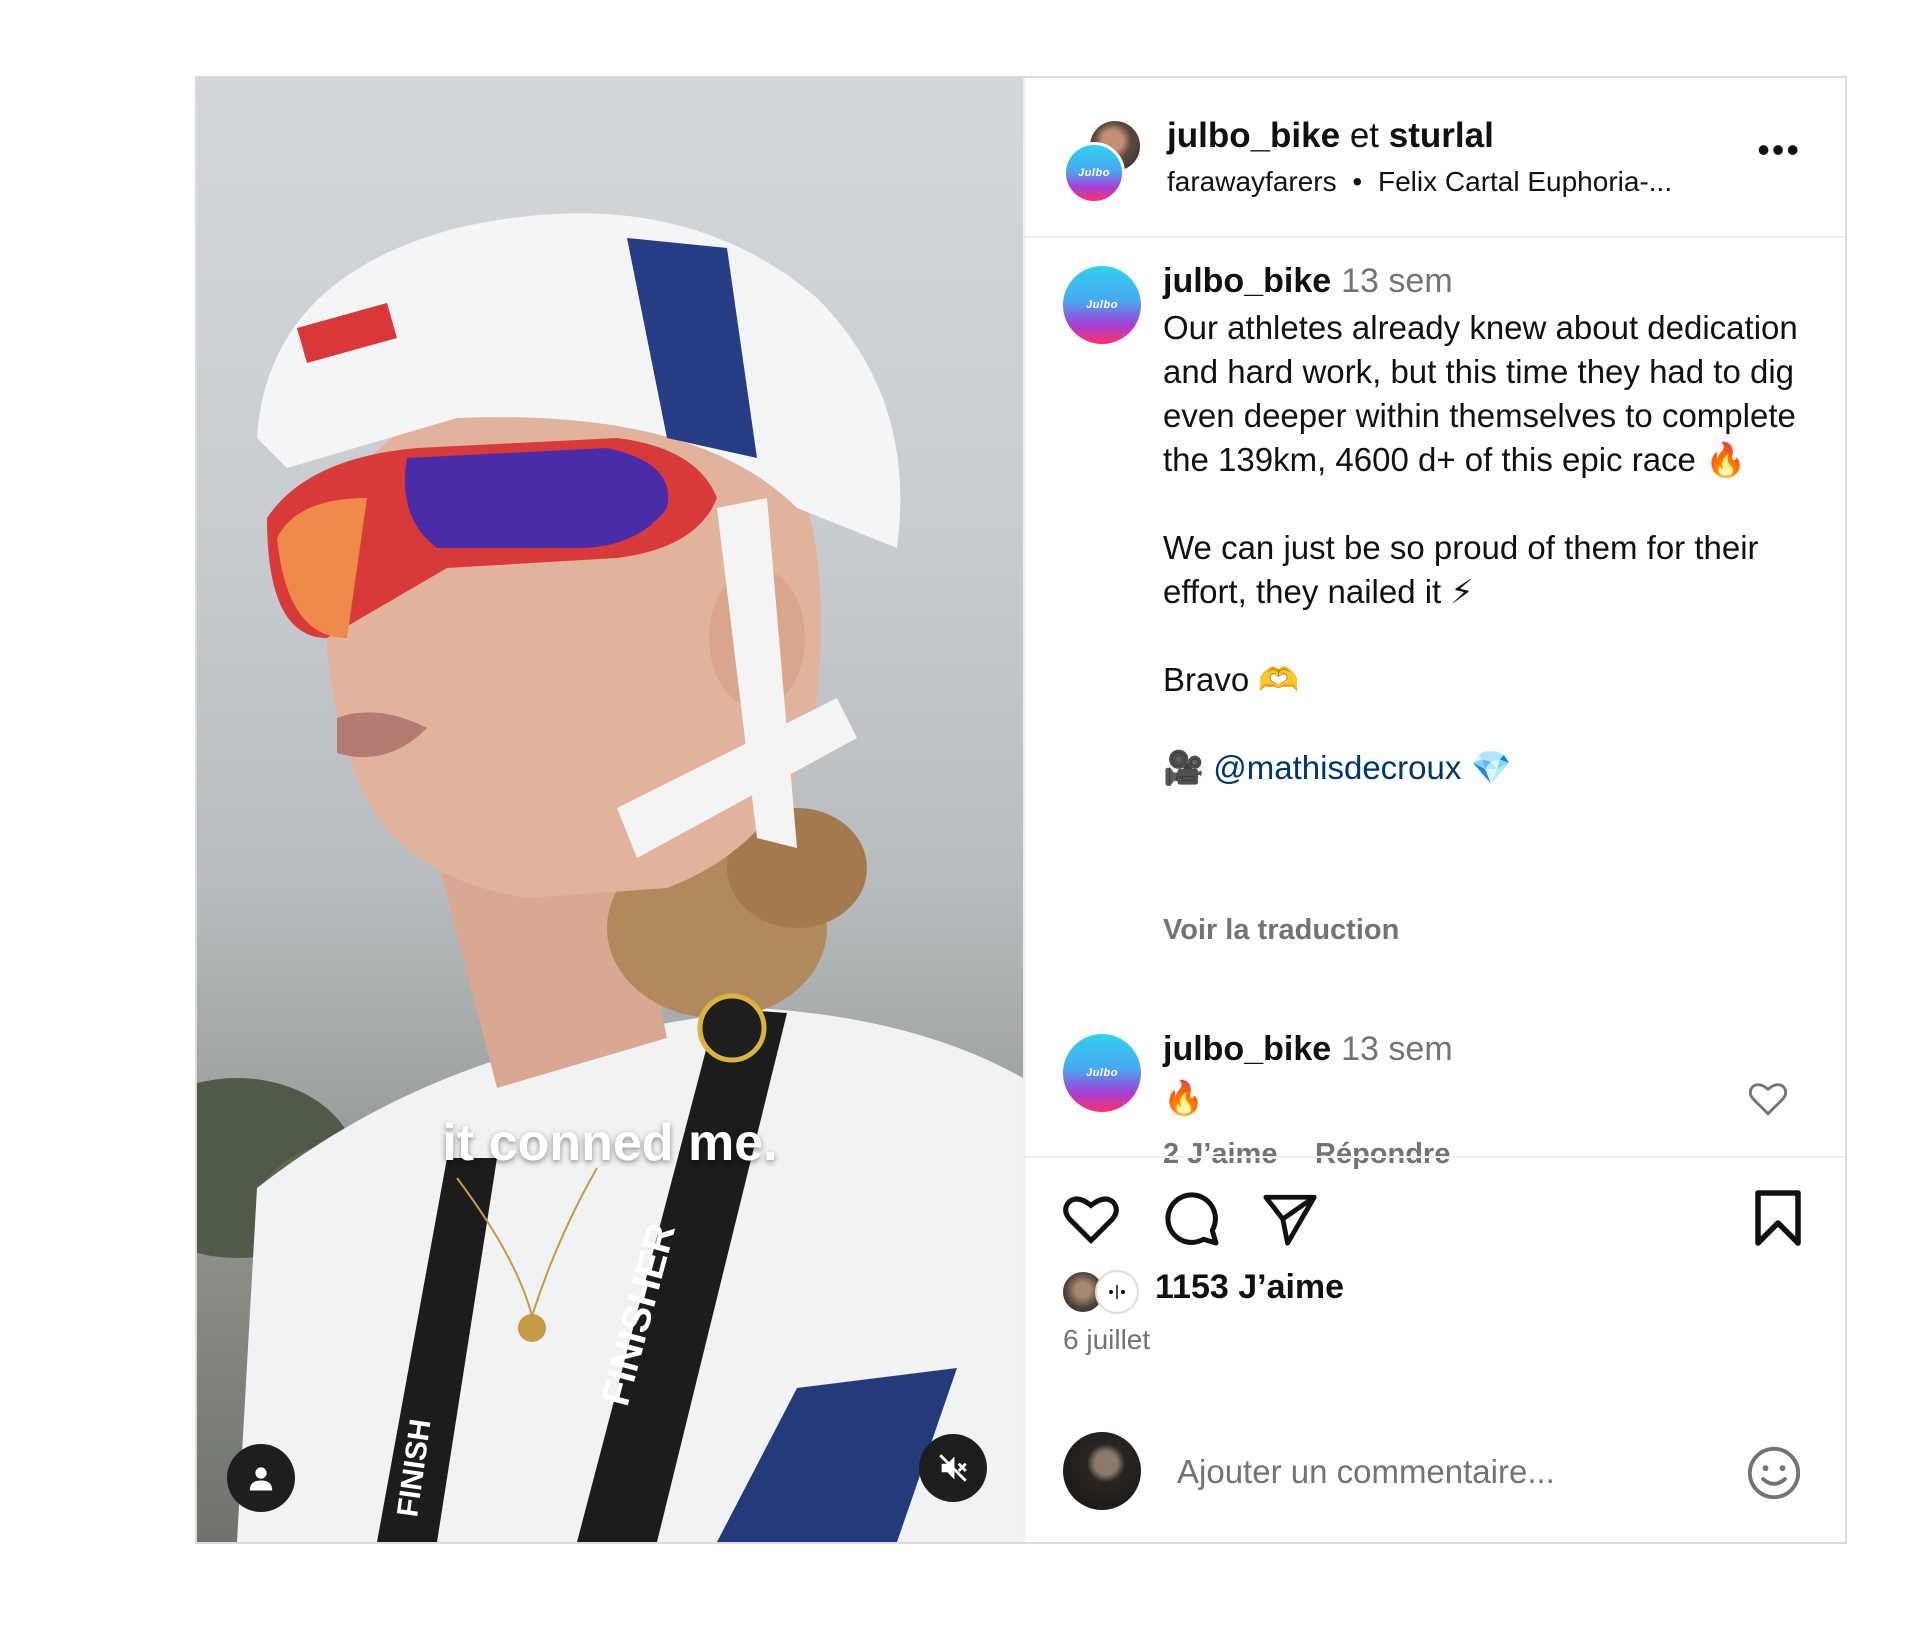 The image size is (1920, 1627). What do you see at coordinates (1102, 1471) in the screenshot?
I see `current-user-avatar` at bounding box center [1102, 1471].